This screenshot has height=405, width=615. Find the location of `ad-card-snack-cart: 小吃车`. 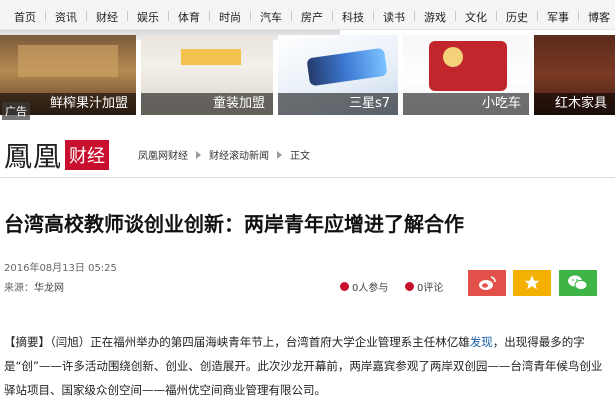

ad-card-snack-cart: 小吃车 is located at coordinates (466, 75).